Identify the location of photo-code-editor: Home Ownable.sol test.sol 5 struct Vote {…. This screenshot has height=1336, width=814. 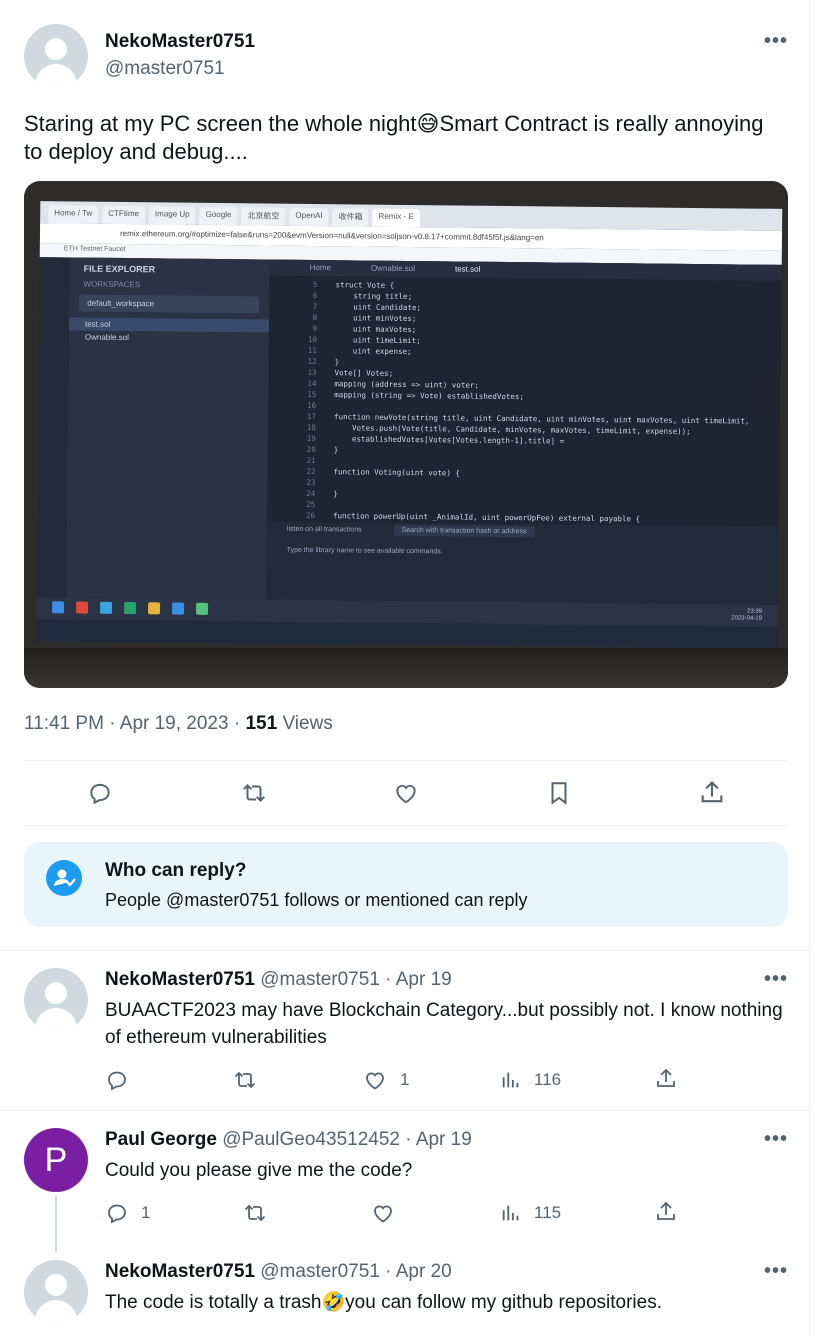
(524, 393).